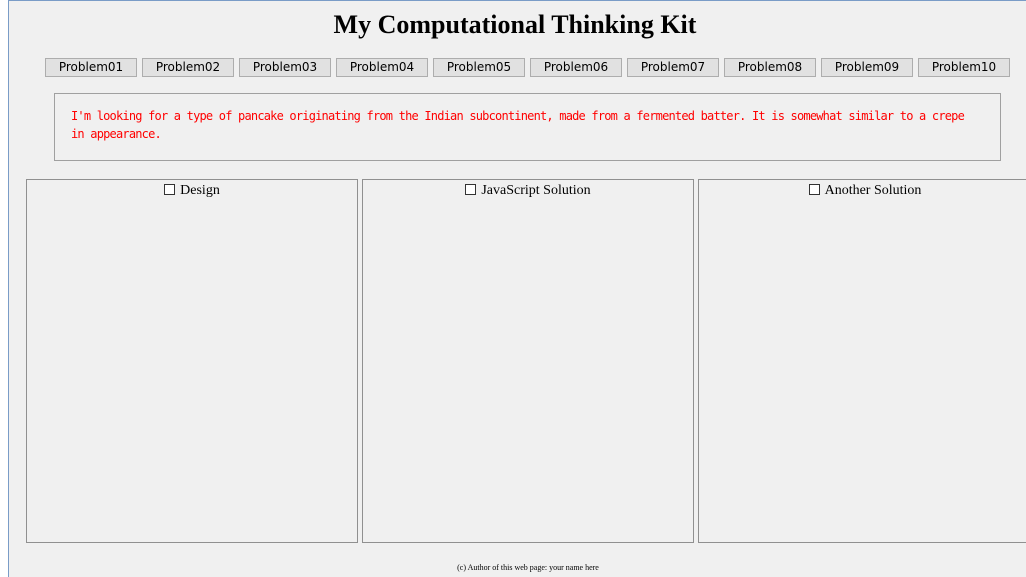 The image size is (1026, 577). What do you see at coordinates (673, 67) in the screenshot?
I see `problem-button-07: Problem07` at bounding box center [673, 67].